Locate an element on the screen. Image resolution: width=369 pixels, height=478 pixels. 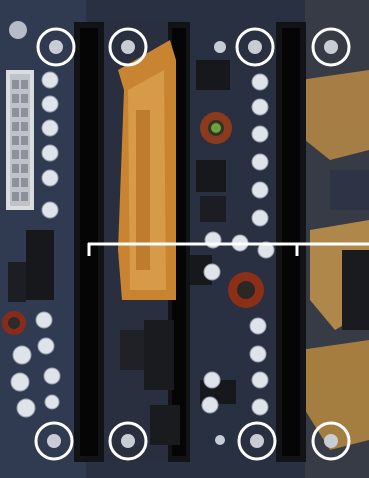
top-left-component is located at coordinates (18, 30).